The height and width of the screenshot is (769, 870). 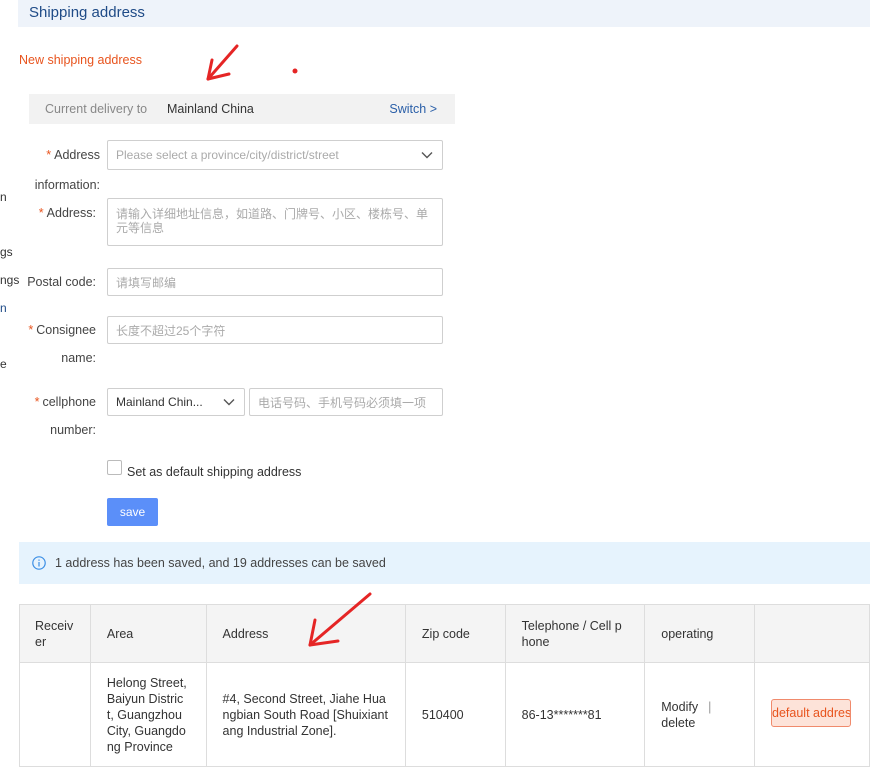 I want to click on cell-default: default address, so click(x=812, y=714).